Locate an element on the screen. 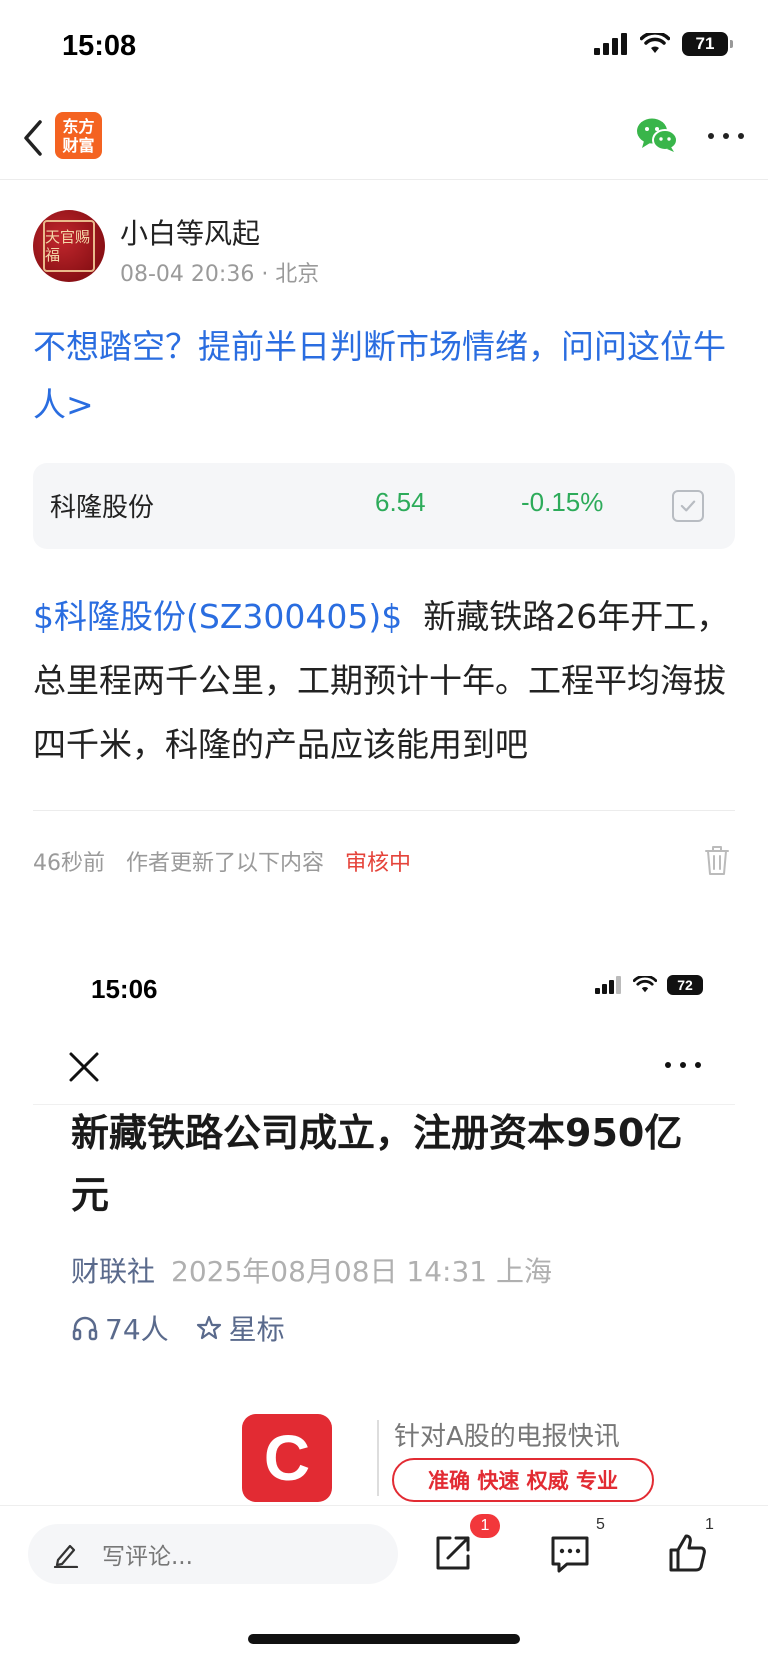  share-icon is located at coordinates (453, 1553).